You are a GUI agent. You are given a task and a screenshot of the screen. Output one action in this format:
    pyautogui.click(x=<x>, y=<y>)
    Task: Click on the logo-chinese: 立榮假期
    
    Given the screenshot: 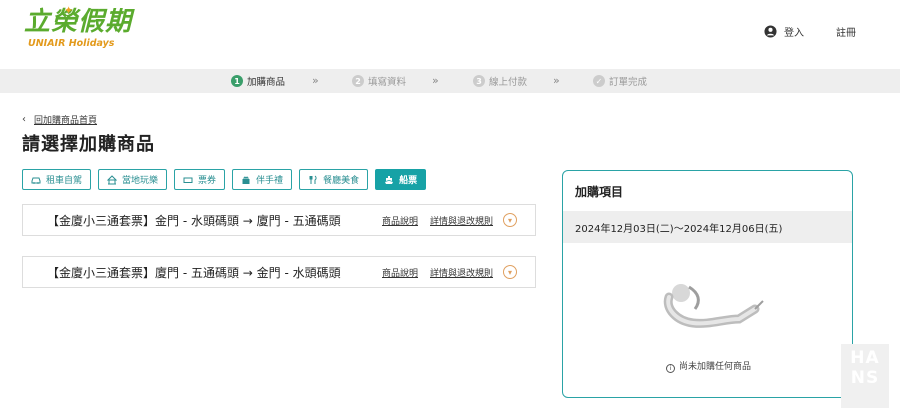 What is the action you would take?
    pyautogui.click(x=78, y=22)
    